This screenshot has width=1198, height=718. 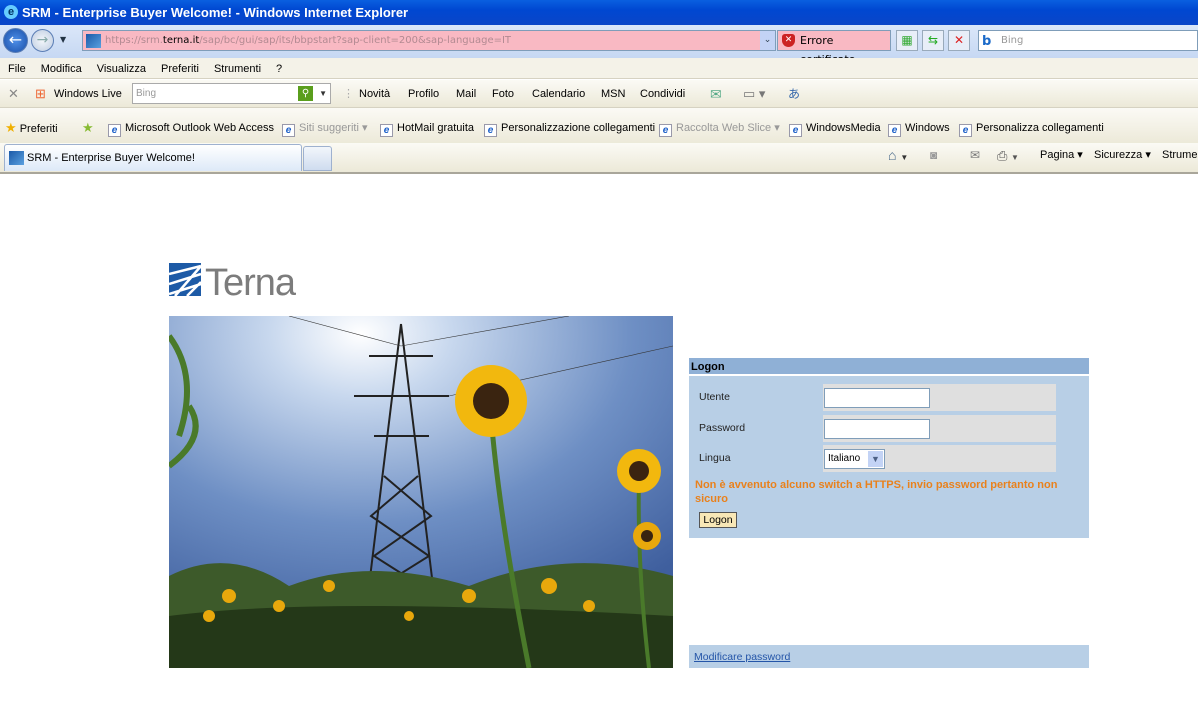 I want to click on tab-label: SRM - Enterprise Buyer Welcome!, so click(x=111, y=158).